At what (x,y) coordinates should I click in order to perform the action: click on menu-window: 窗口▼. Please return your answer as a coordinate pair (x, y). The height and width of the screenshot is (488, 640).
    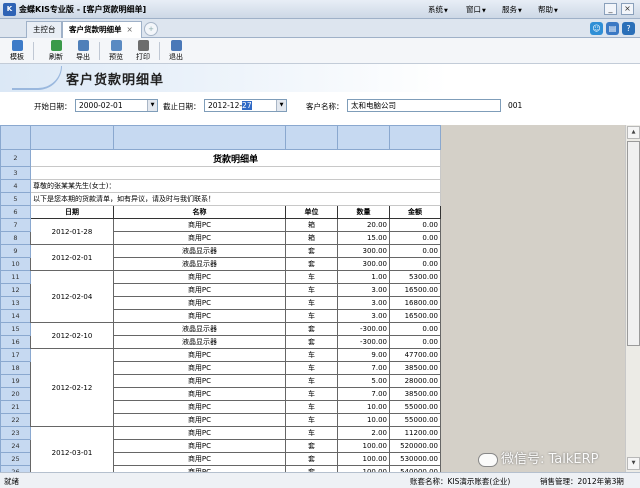
    Looking at the image, I should click on (476, 9).